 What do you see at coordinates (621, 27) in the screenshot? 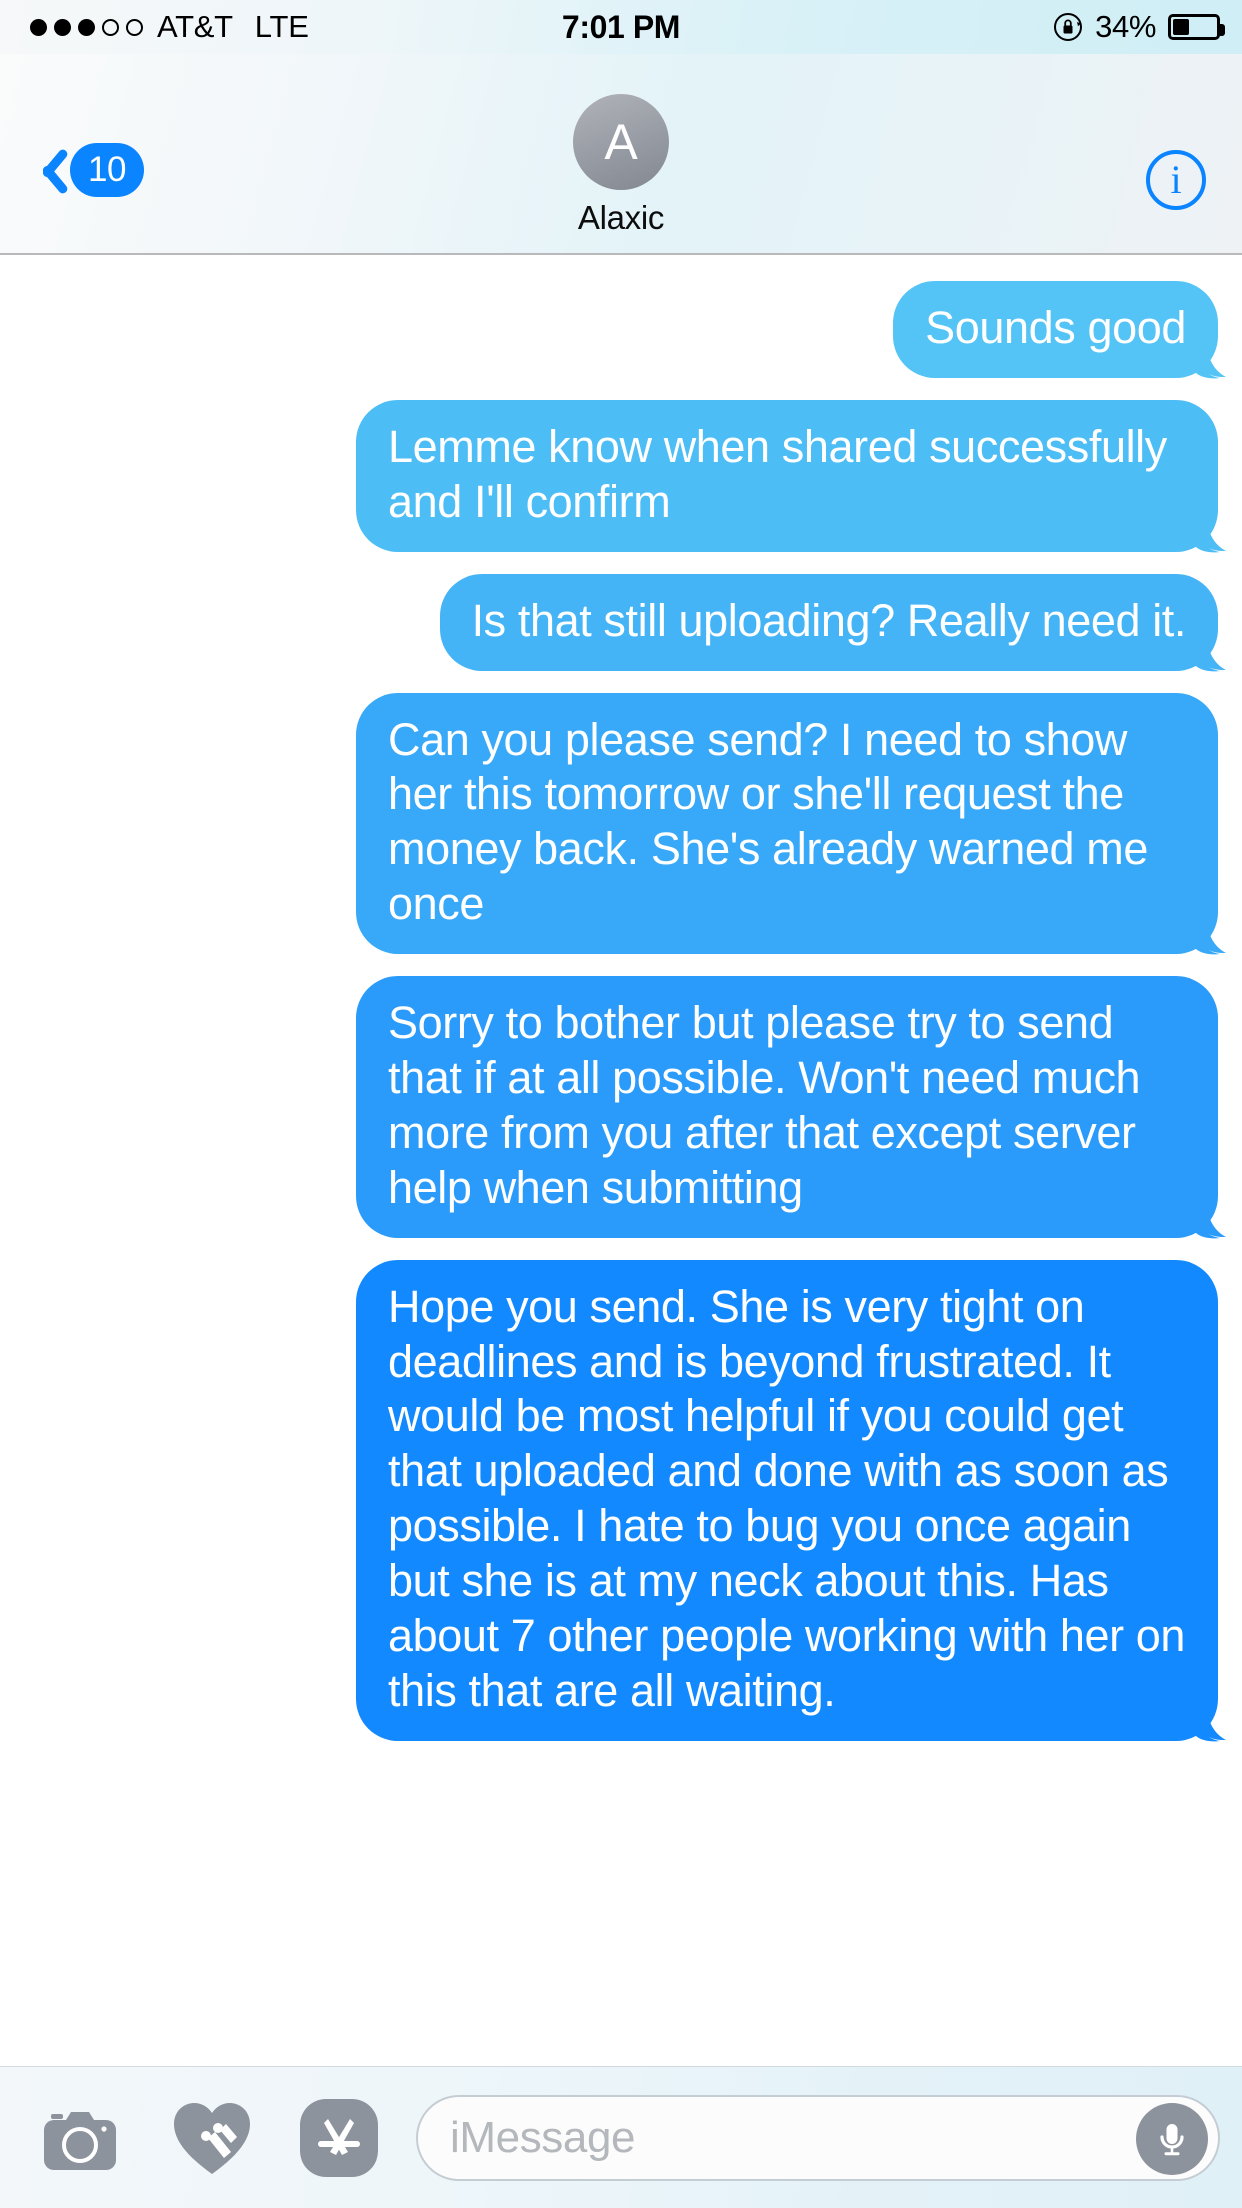
I see `status-bar: AT&T LTE 7:01 PM 34%` at bounding box center [621, 27].